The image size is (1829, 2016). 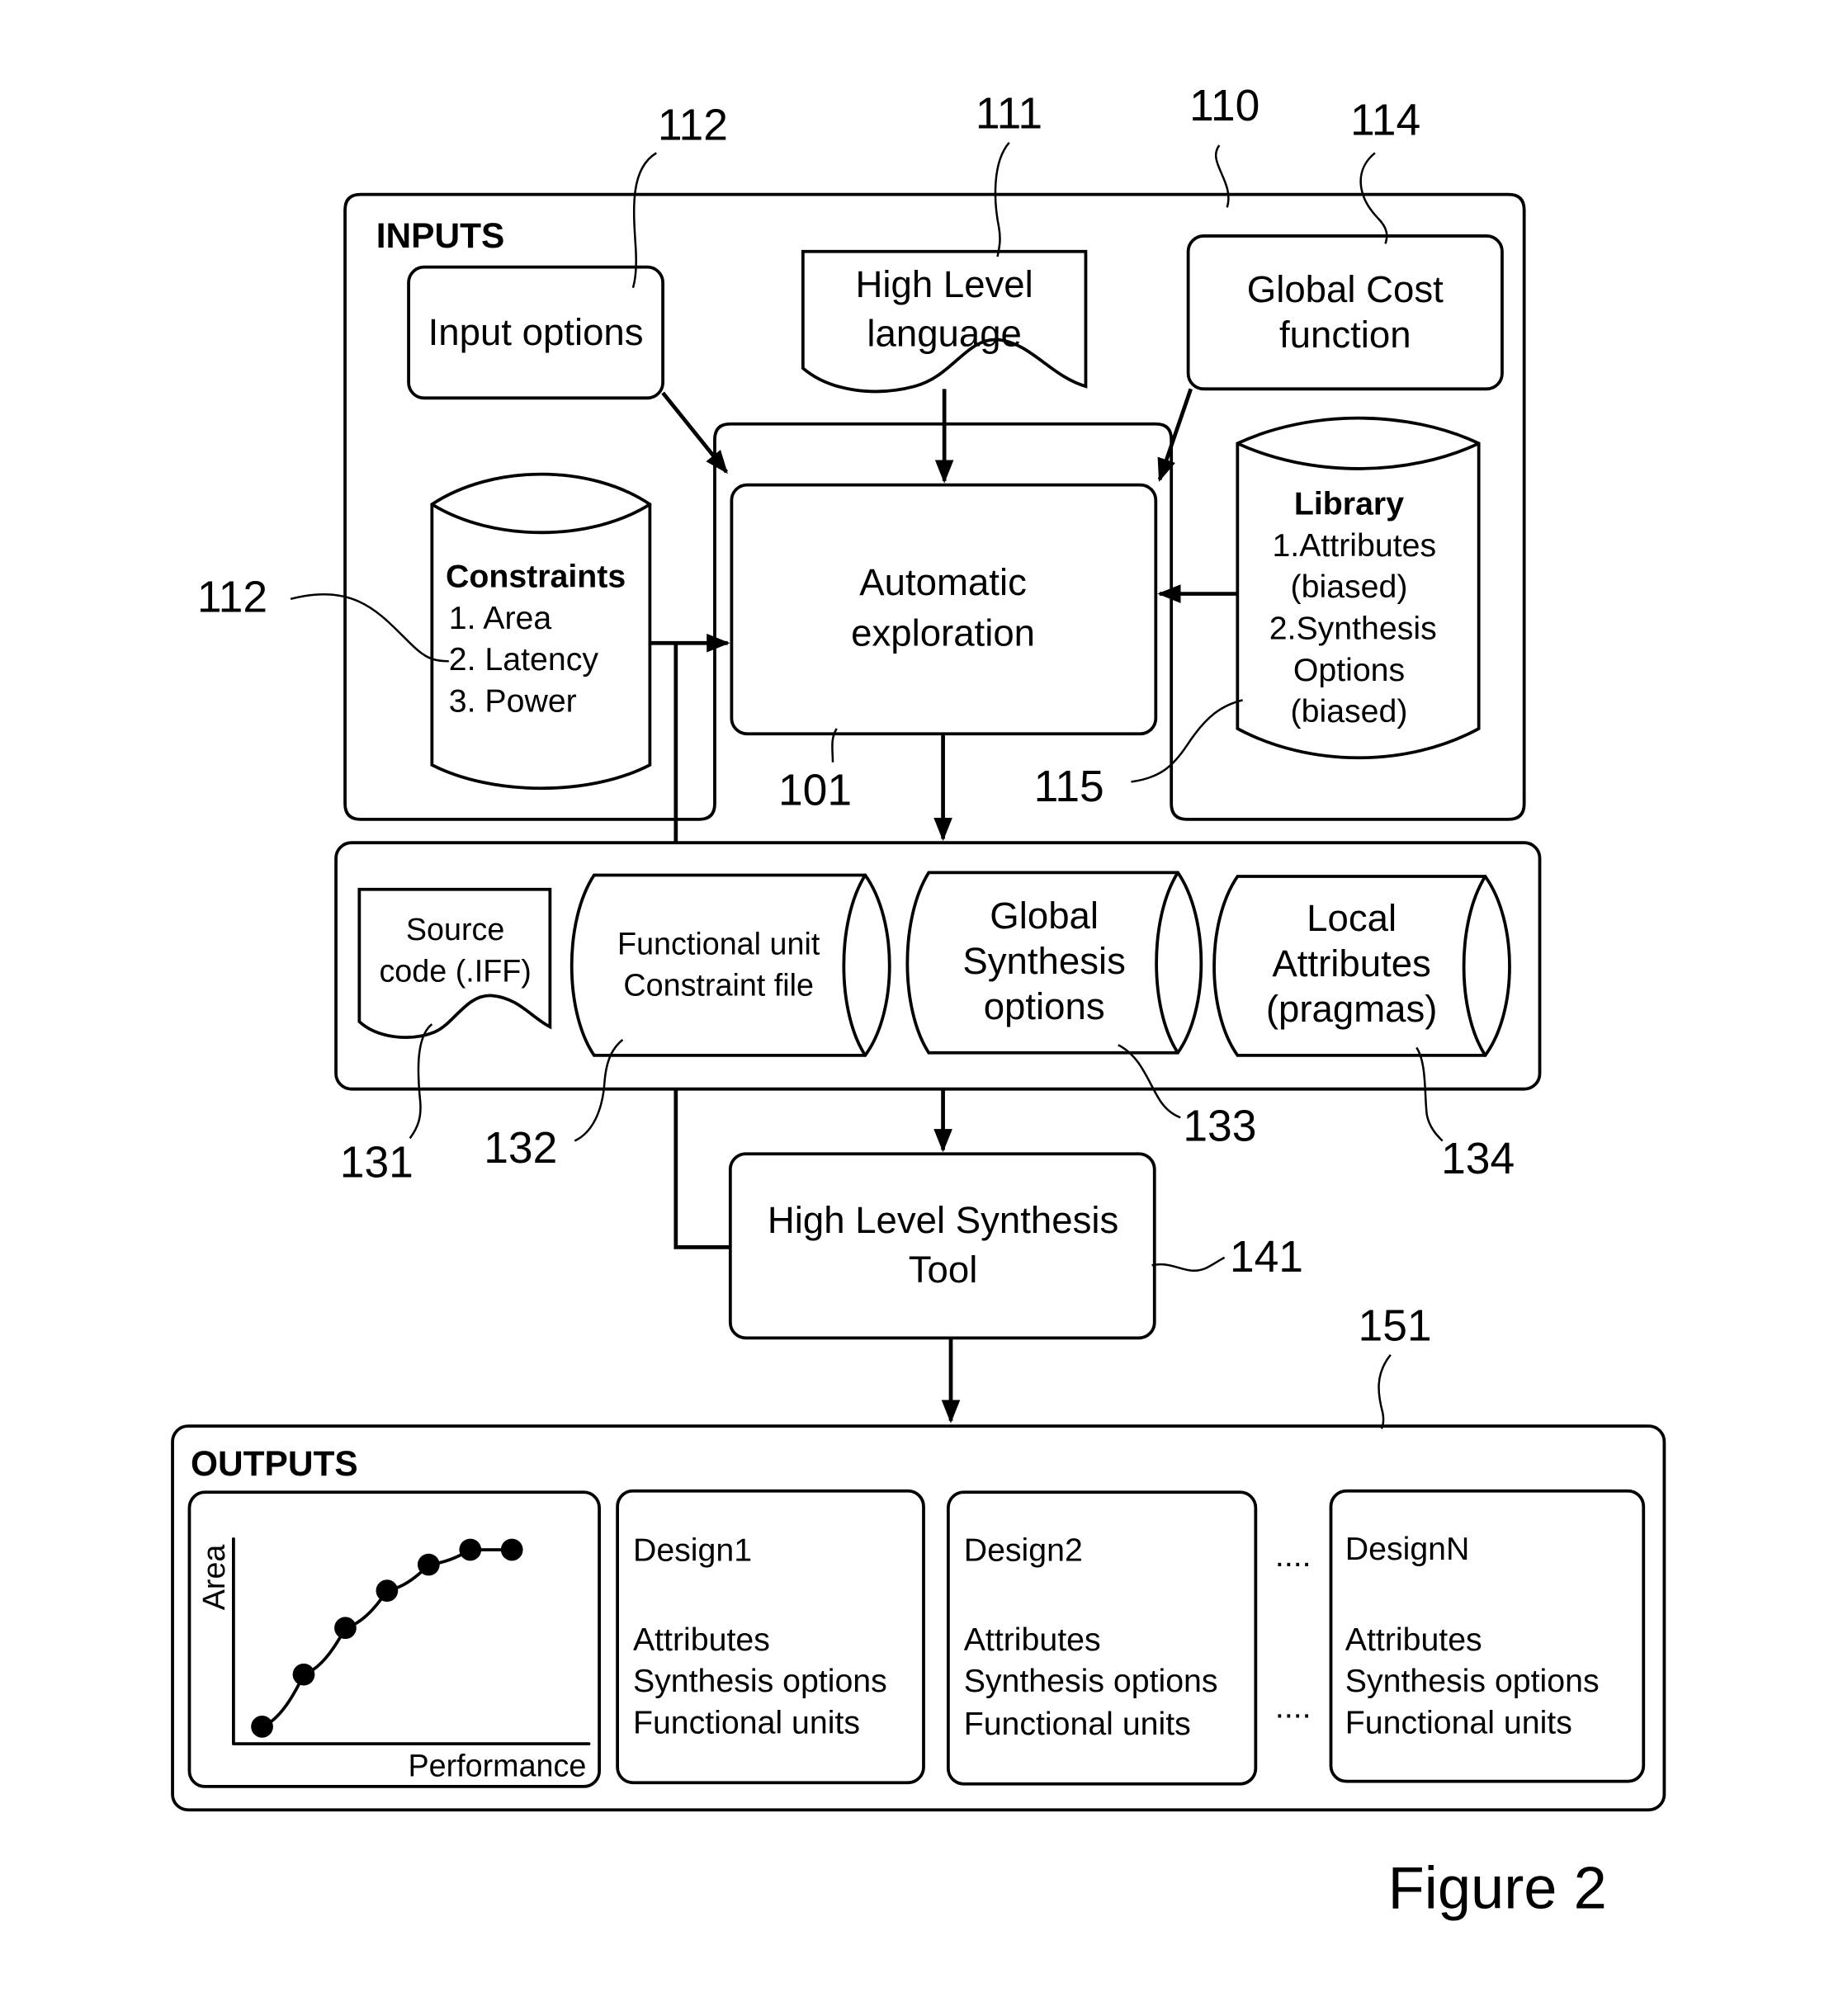 I want to click on ref-141-leader, so click(x=1188, y=1264).